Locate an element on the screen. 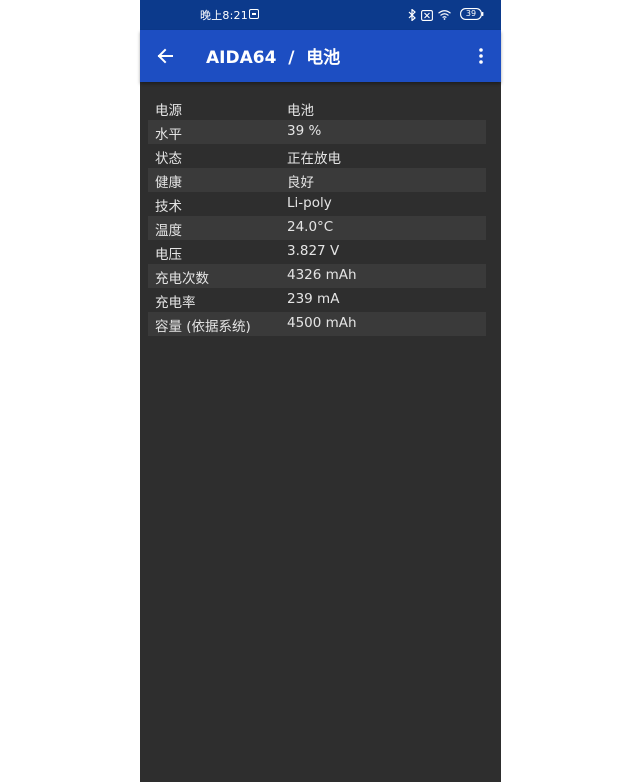 The width and height of the screenshot is (640, 782). list-item: 充电次数 4326 mAh is located at coordinates (317, 276).